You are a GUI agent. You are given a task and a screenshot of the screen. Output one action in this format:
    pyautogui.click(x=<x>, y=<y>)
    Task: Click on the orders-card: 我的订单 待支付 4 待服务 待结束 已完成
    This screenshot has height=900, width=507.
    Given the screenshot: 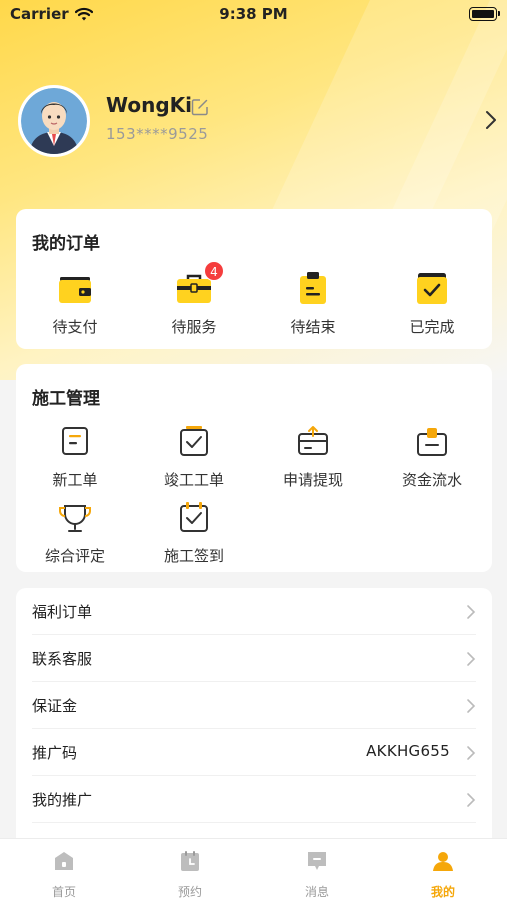 What is the action you would take?
    pyautogui.click(x=254, y=279)
    